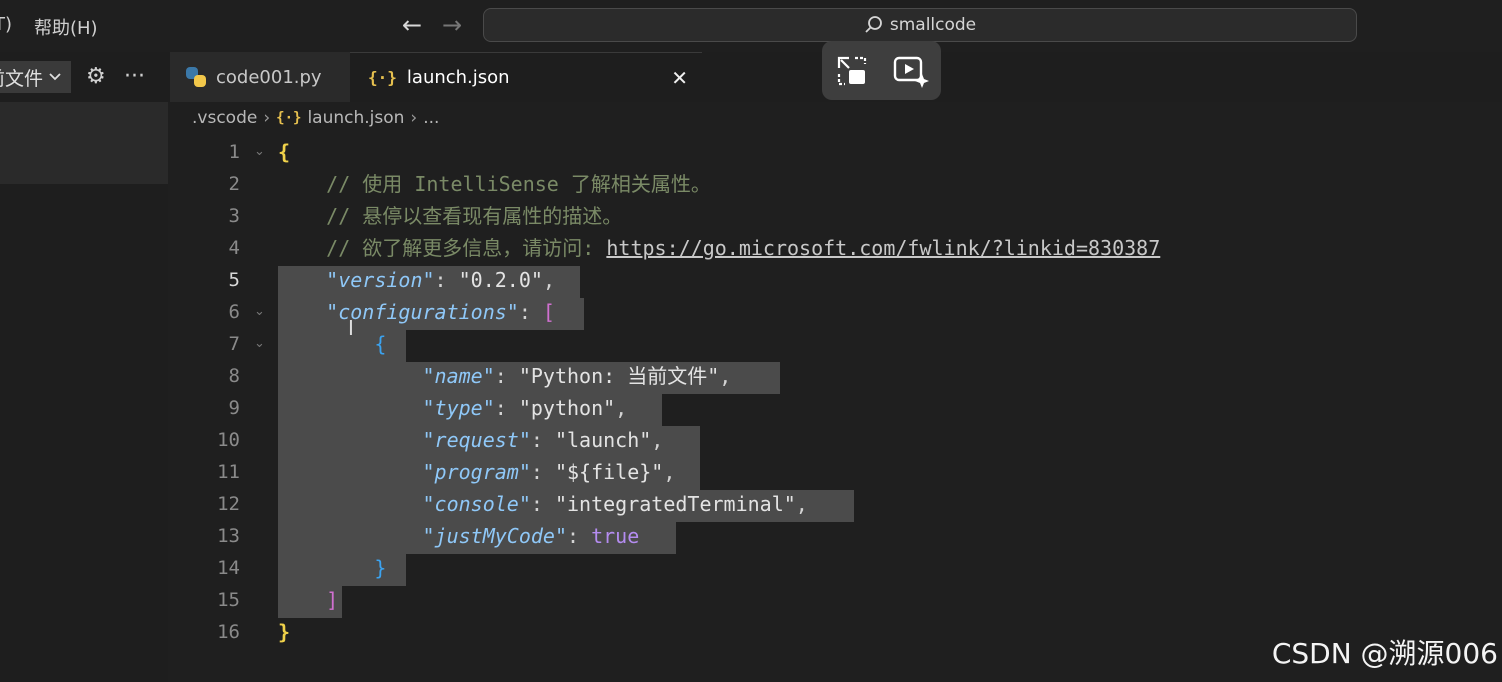  Describe the element at coordinates (835, 216) in the screenshot. I see `code-line: 3 // 悬停以查看现有属性的描述。` at that location.